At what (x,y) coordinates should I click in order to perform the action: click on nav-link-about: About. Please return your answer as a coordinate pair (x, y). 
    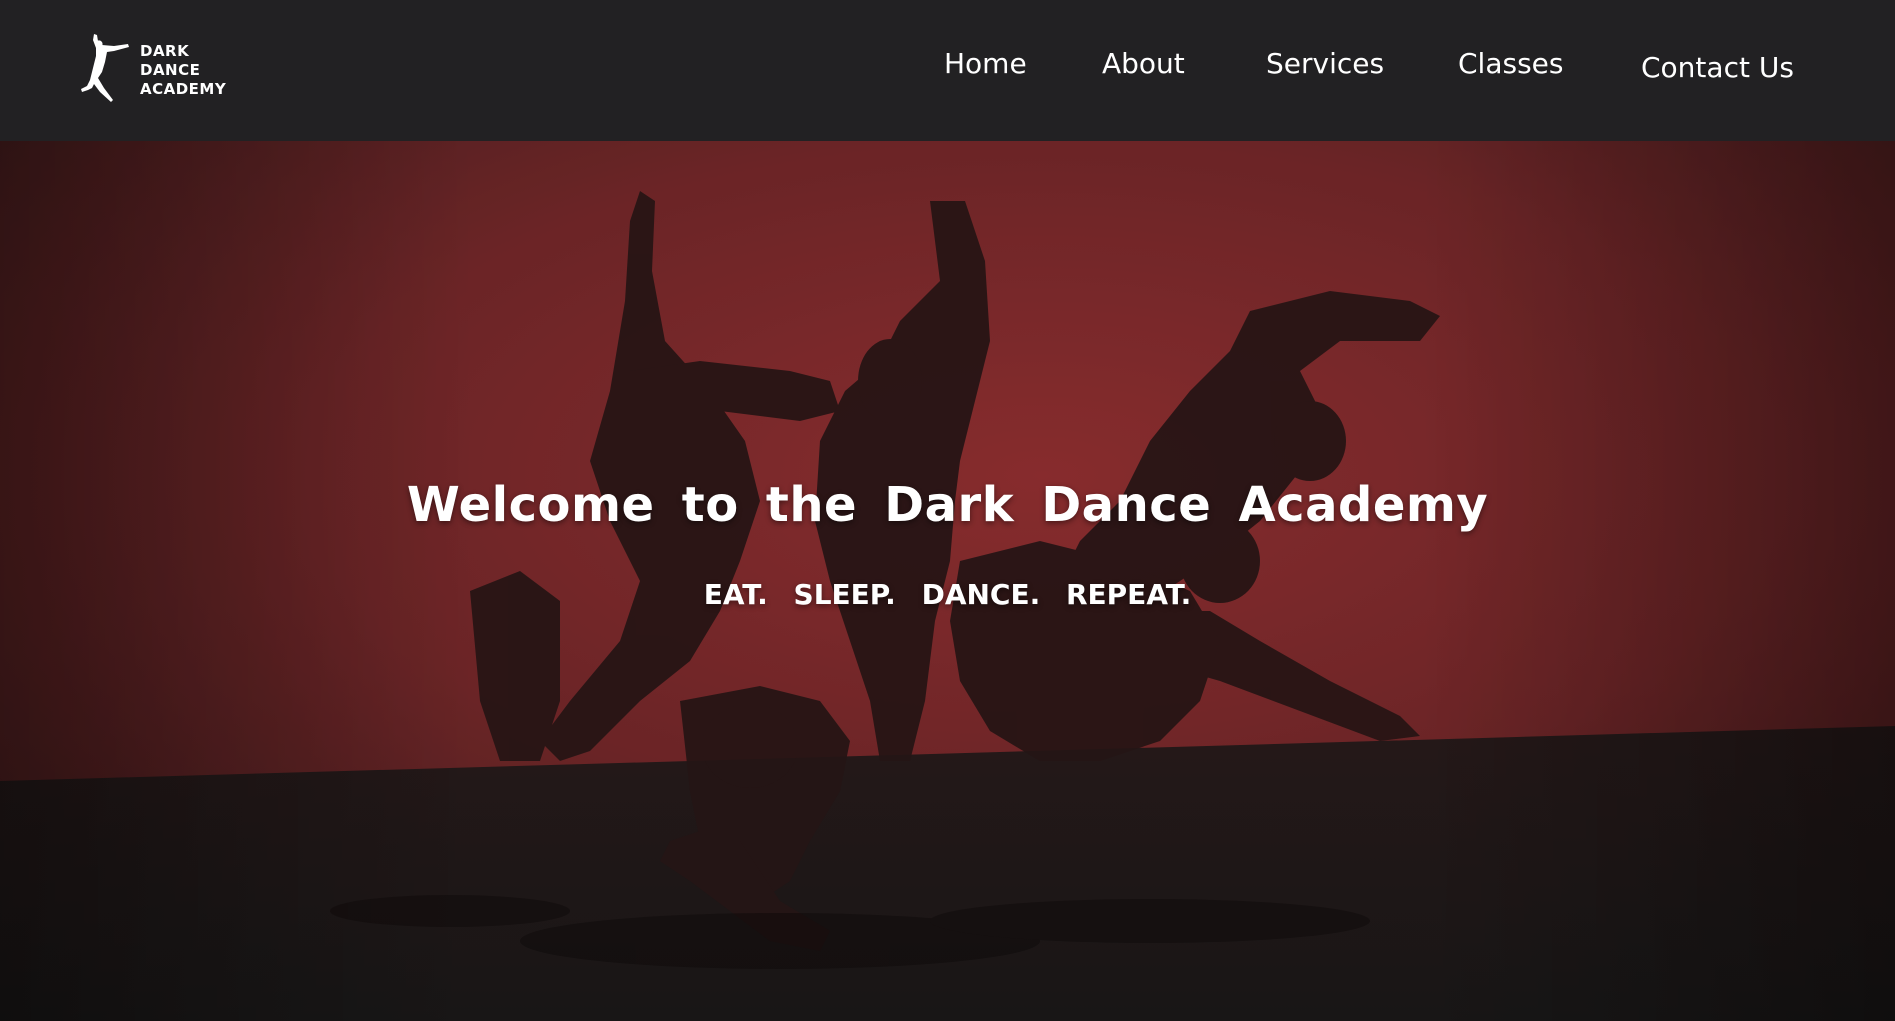
    Looking at the image, I should click on (1143, 64).